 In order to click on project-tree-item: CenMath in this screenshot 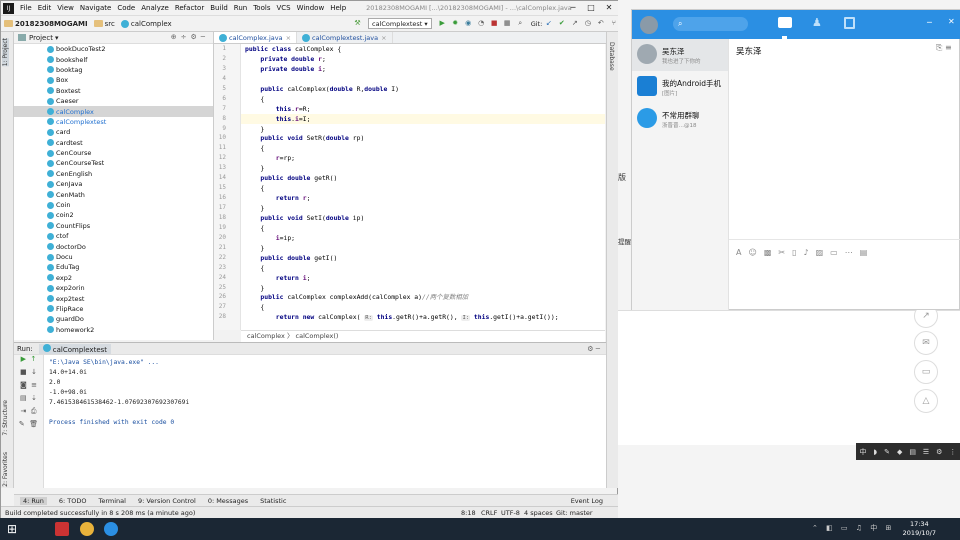, I will do `click(113, 194)`.